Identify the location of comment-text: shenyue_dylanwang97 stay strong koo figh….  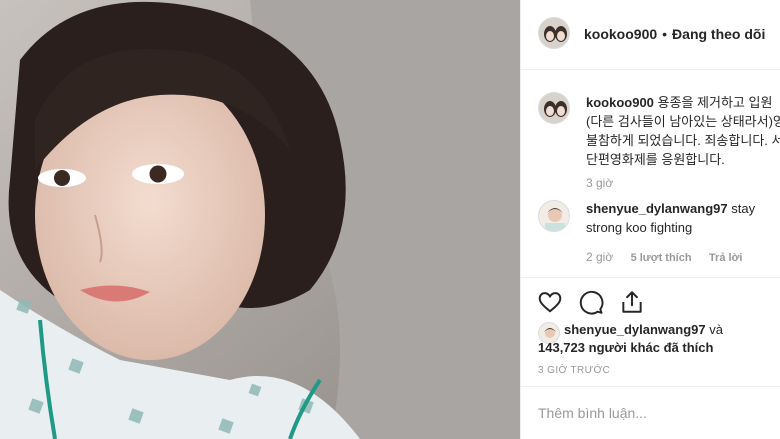
(670, 218).